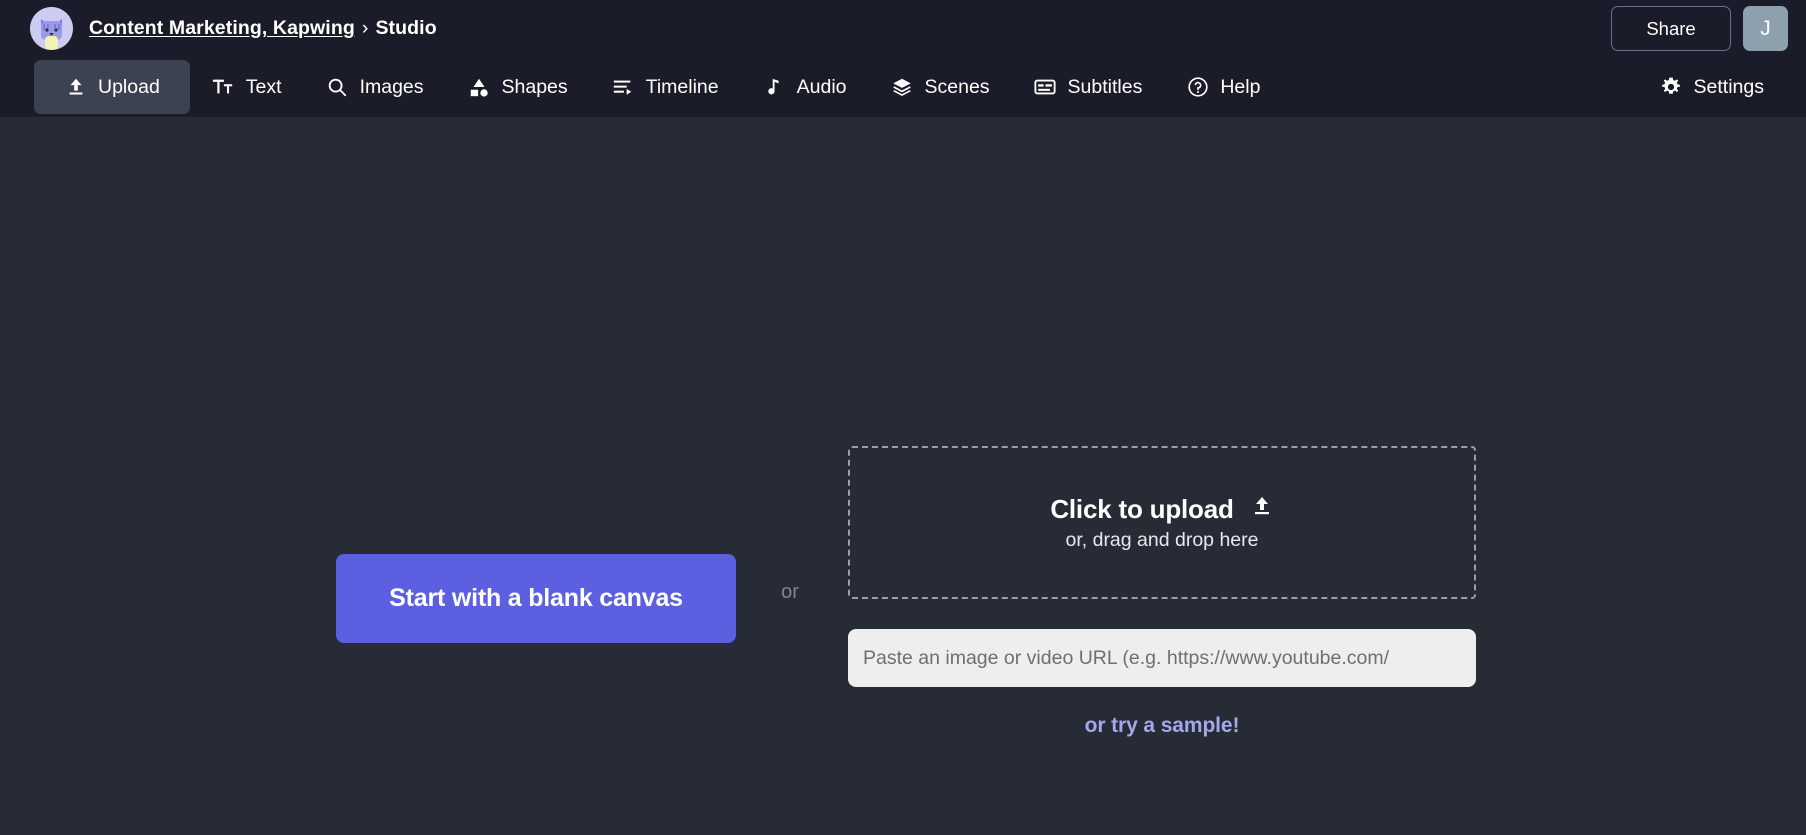 The width and height of the screenshot is (1806, 835). Describe the element at coordinates (1162, 539) in the screenshot. I see `dropzone-subtitle: or, drag and drop here` at that location.